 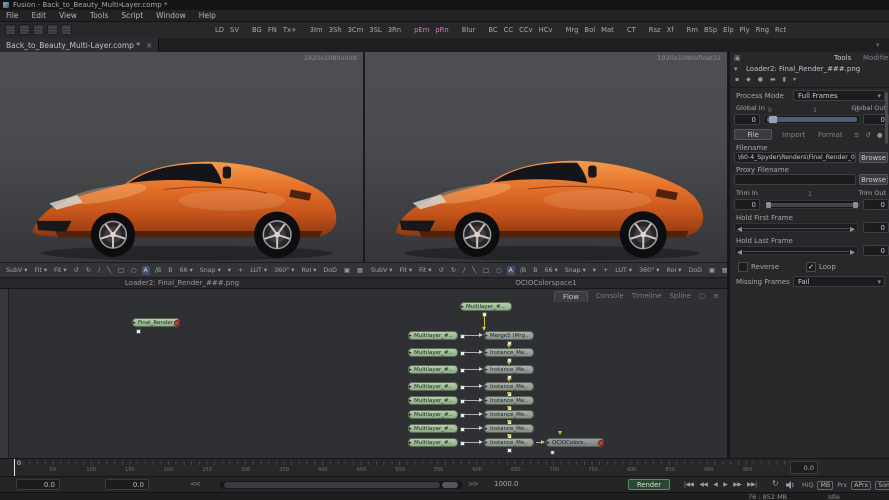 What do you see at coordinates (880, 135) in the screenshot?
I see `file-tab-icon-2: ●` at bounding box center [880, 135].